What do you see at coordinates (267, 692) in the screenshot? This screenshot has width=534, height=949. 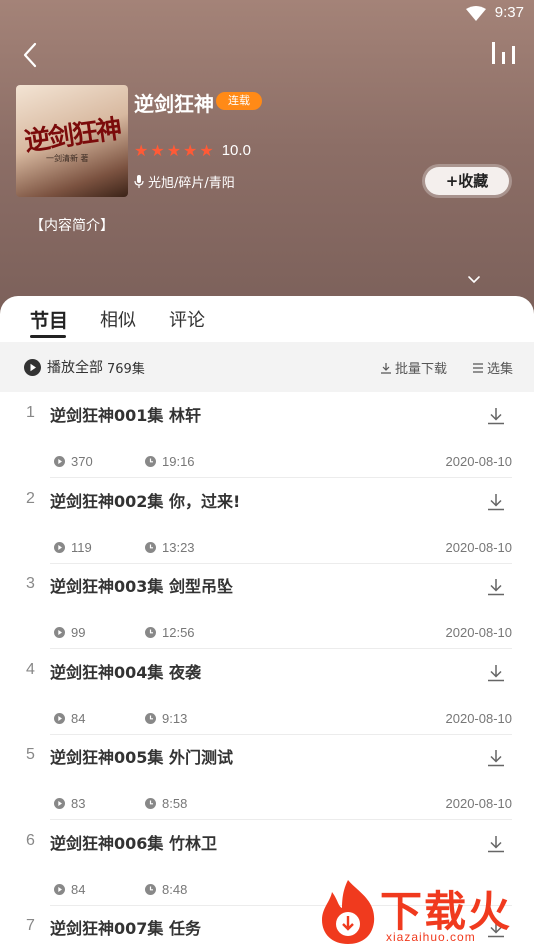 I see `episode-row: 4 逆剑狂神004集 夜袭 84 9:13 2020-08-10` at bounding box center [267, 692].